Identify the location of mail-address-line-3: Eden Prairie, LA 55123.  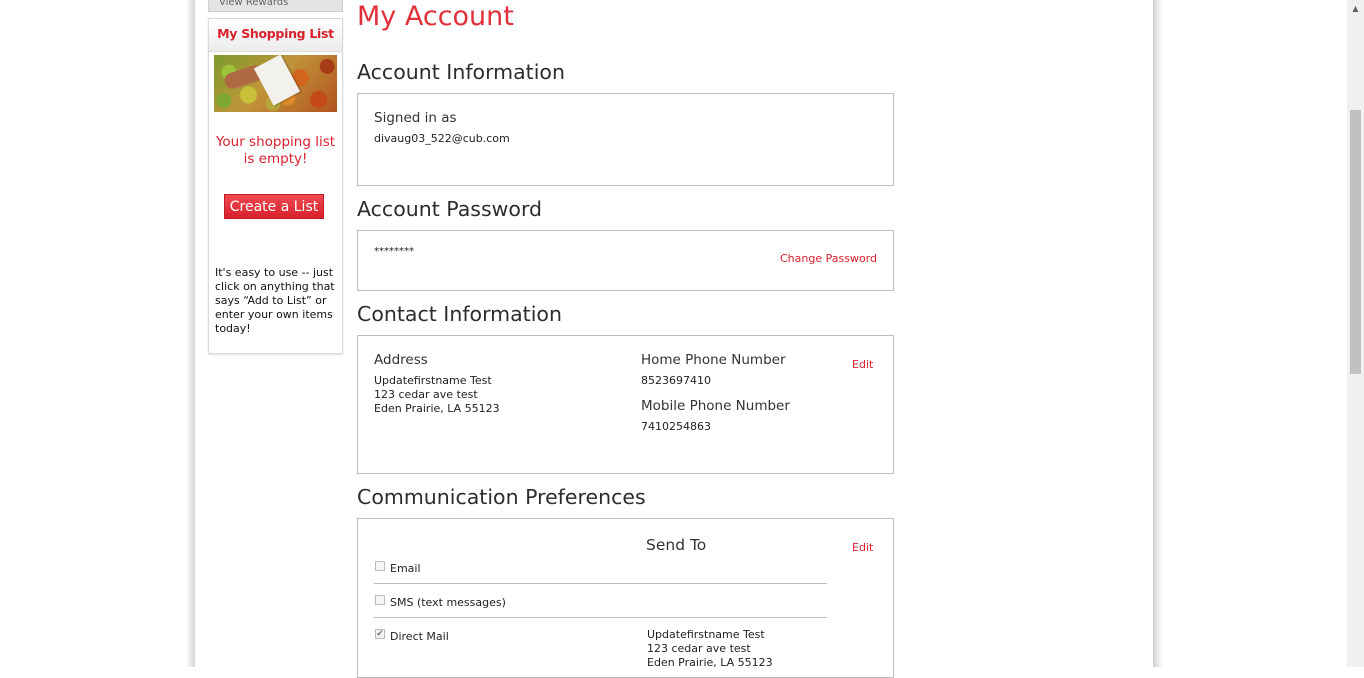
(710, 662).